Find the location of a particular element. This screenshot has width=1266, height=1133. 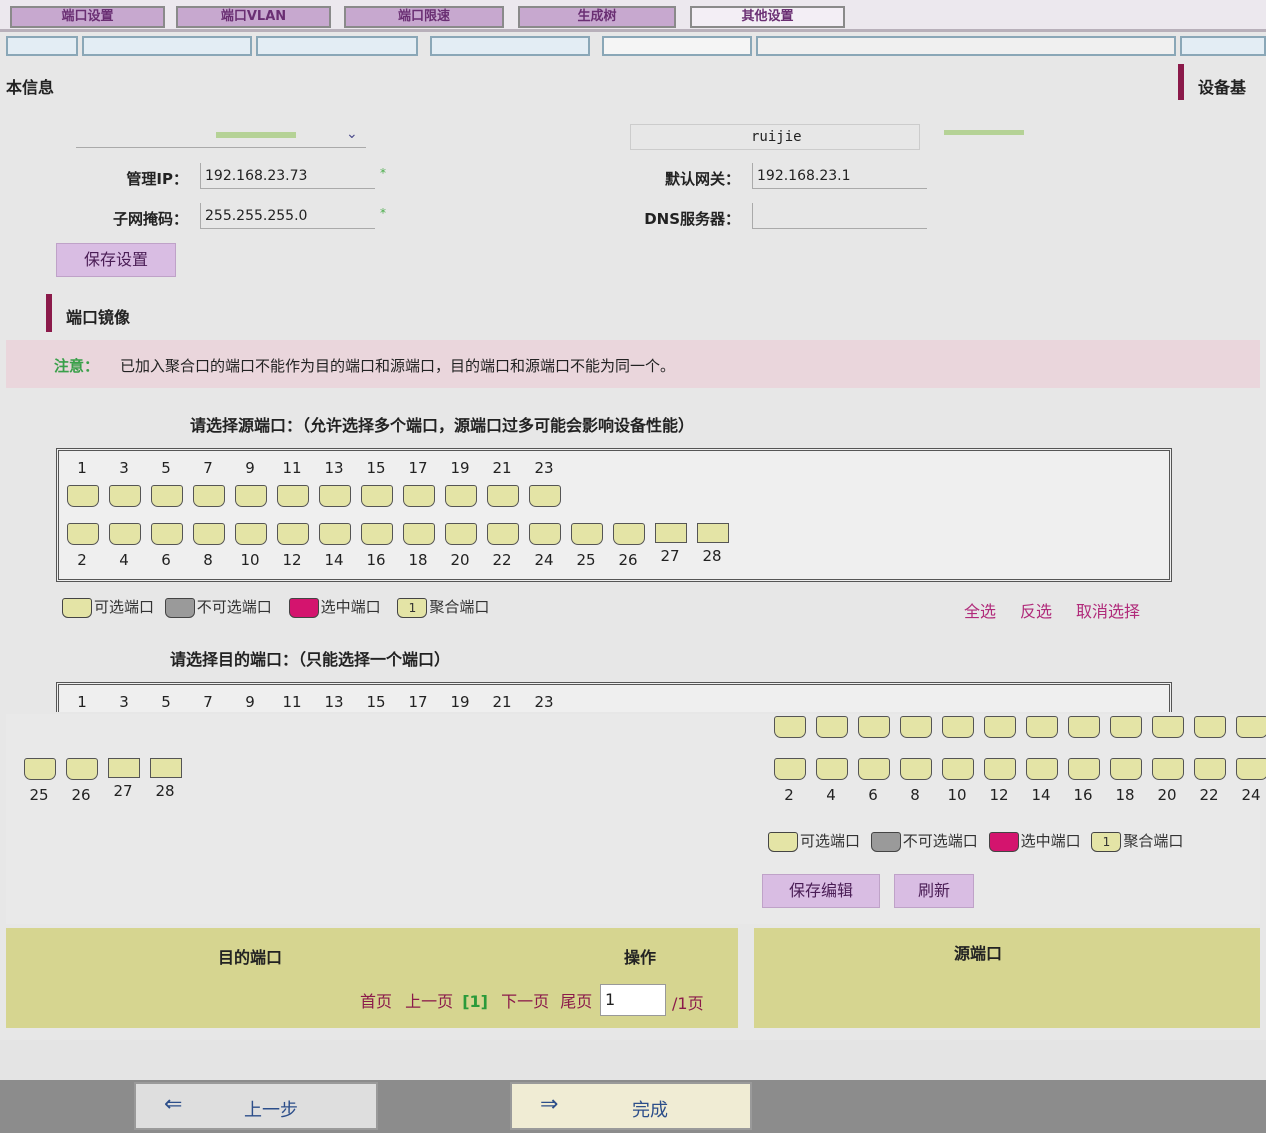

gateway-field: 192.168.23.1 is located at coordinates (839, 176).